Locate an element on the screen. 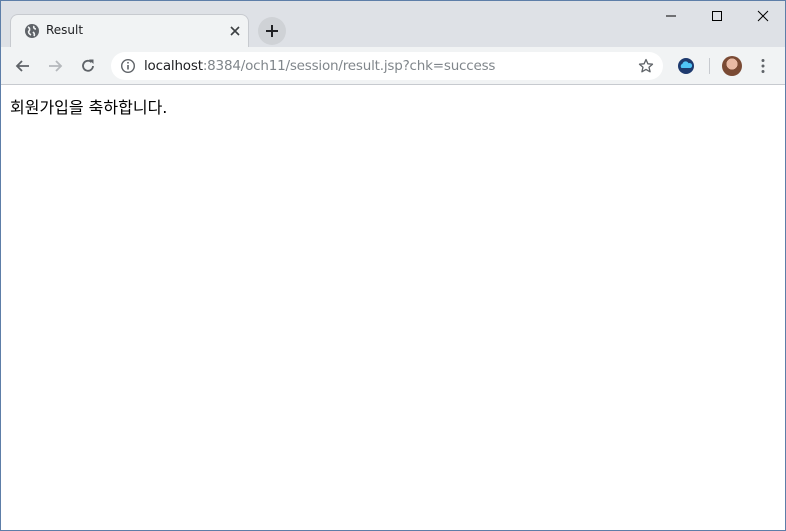 The image size is (786, 531). arrow-left-icon is located at coordinates (22, 66).